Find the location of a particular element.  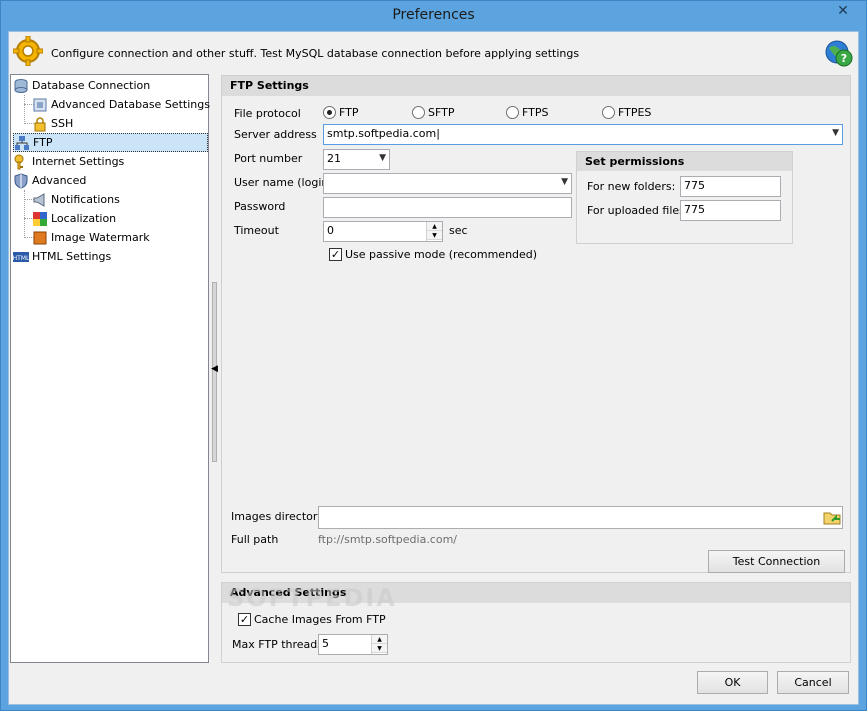

title-bar: Preferences ✕ is located at coordinates (433, 16).